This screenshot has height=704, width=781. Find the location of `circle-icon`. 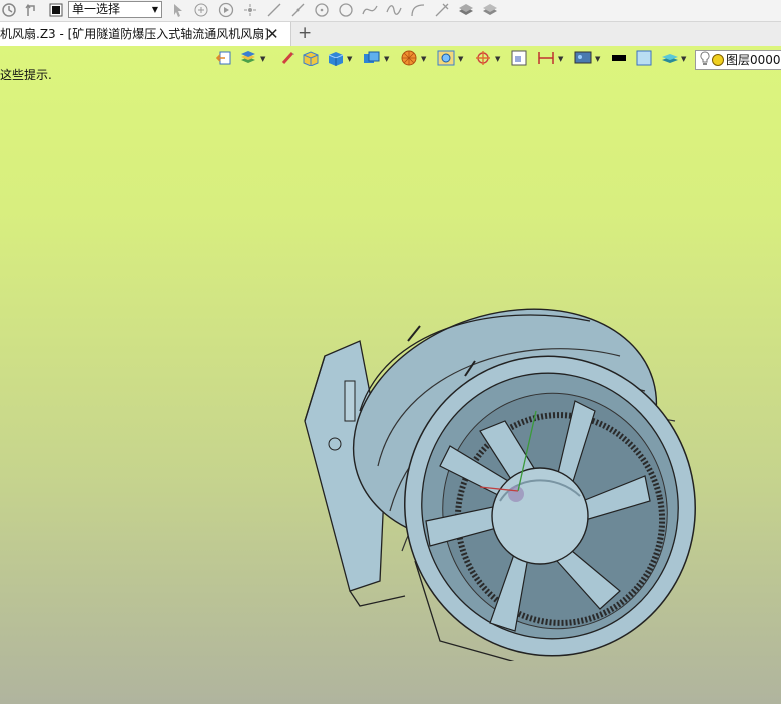

circle-icon is located at coordinates (346, 10).